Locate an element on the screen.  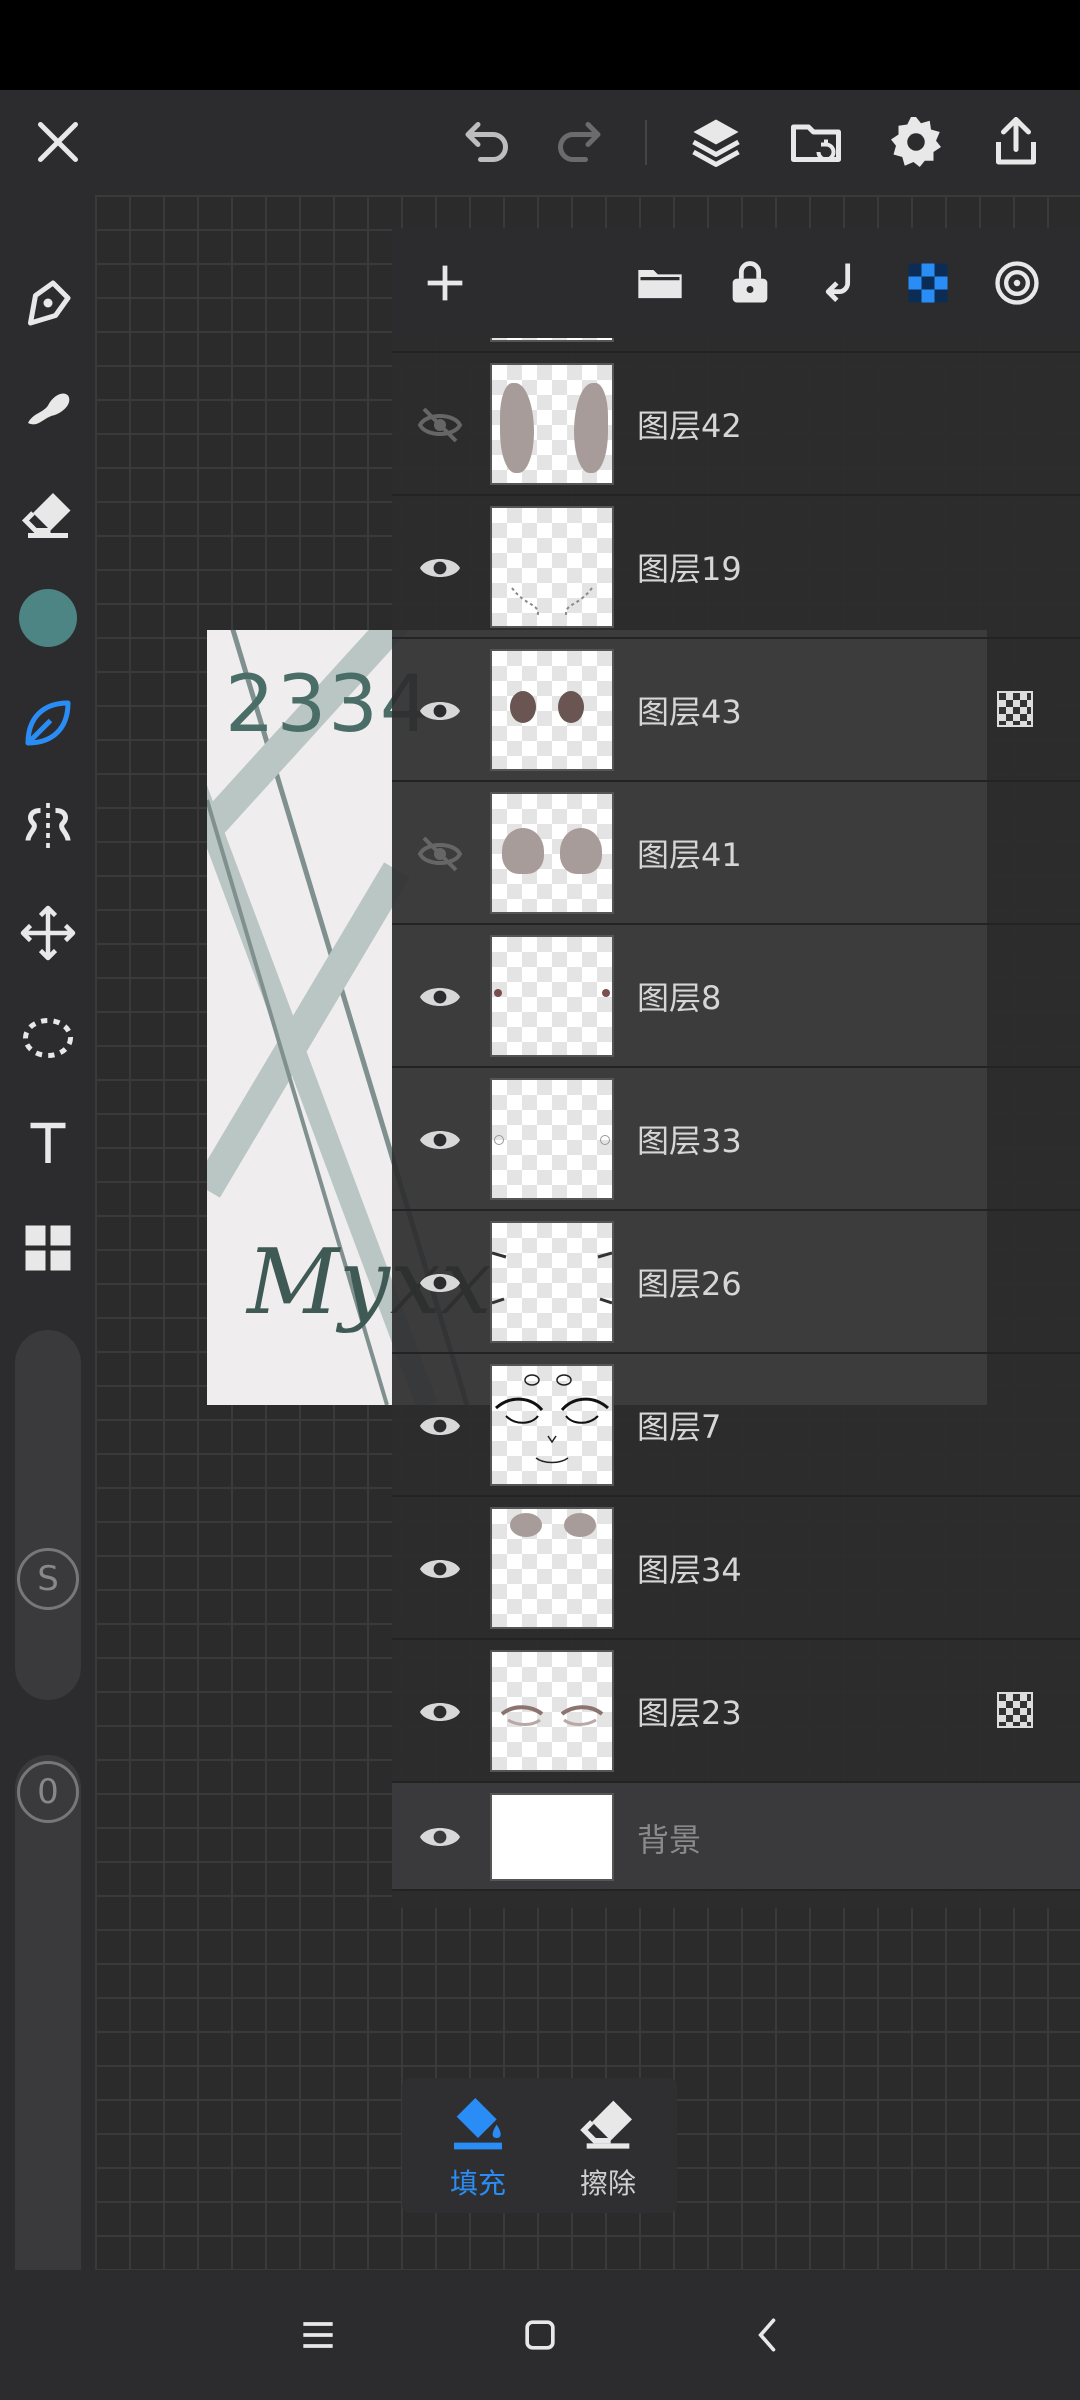
layer-name: 图层33 is located at coordinates (689, 1141).